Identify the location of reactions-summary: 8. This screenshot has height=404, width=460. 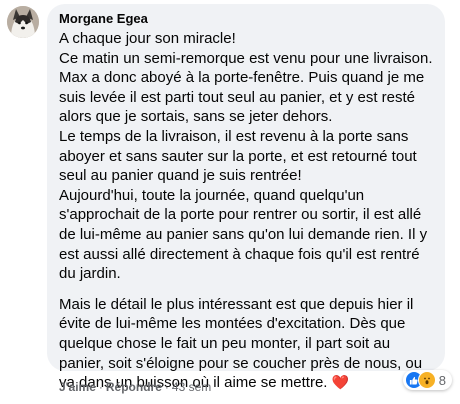
(427, 380).